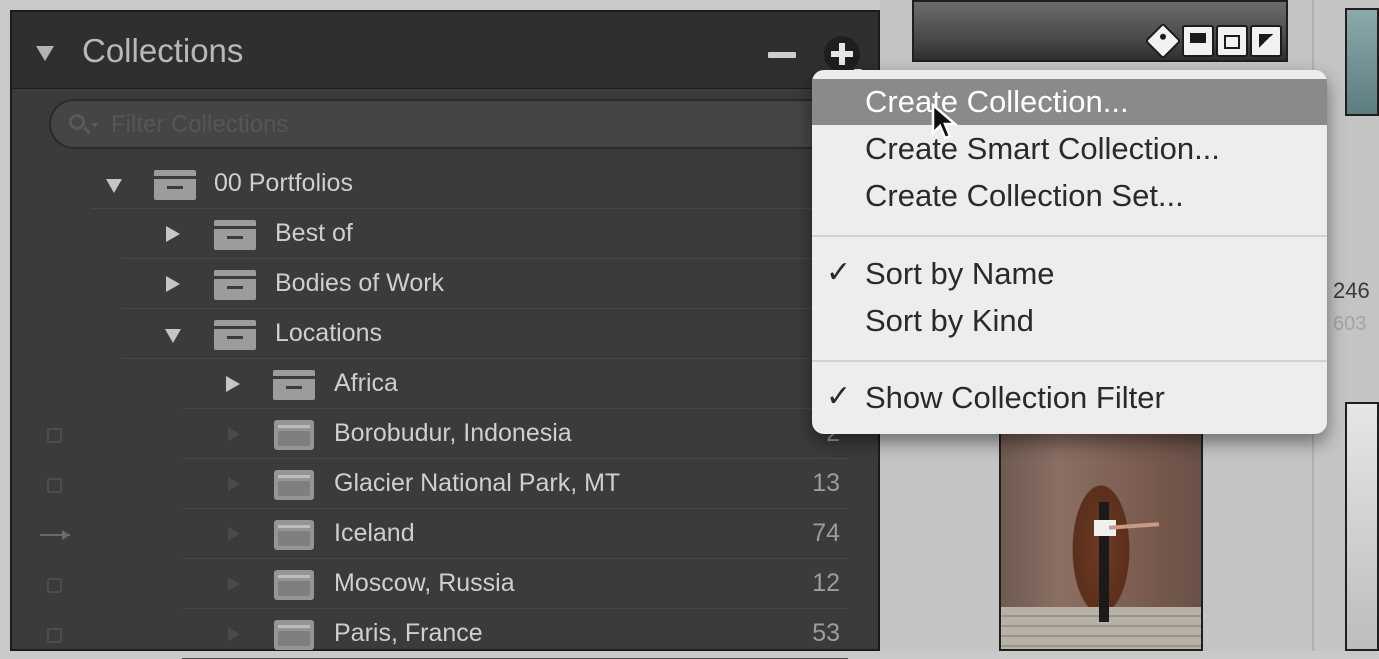 The height and width of the screenshot is (659, 1379). I want to click on tree-row-label: Iceland, so click(374, 533).